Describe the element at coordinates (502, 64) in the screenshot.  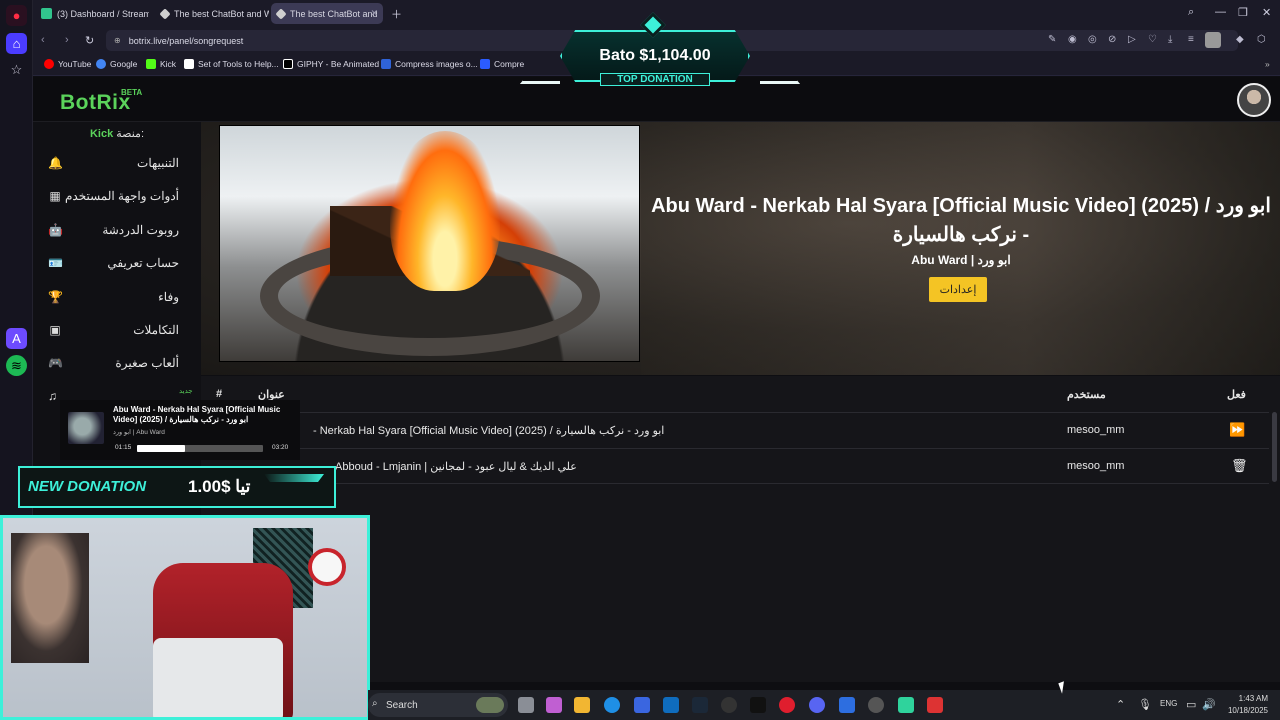
I see `bookmark-compre: Compre` at that location.